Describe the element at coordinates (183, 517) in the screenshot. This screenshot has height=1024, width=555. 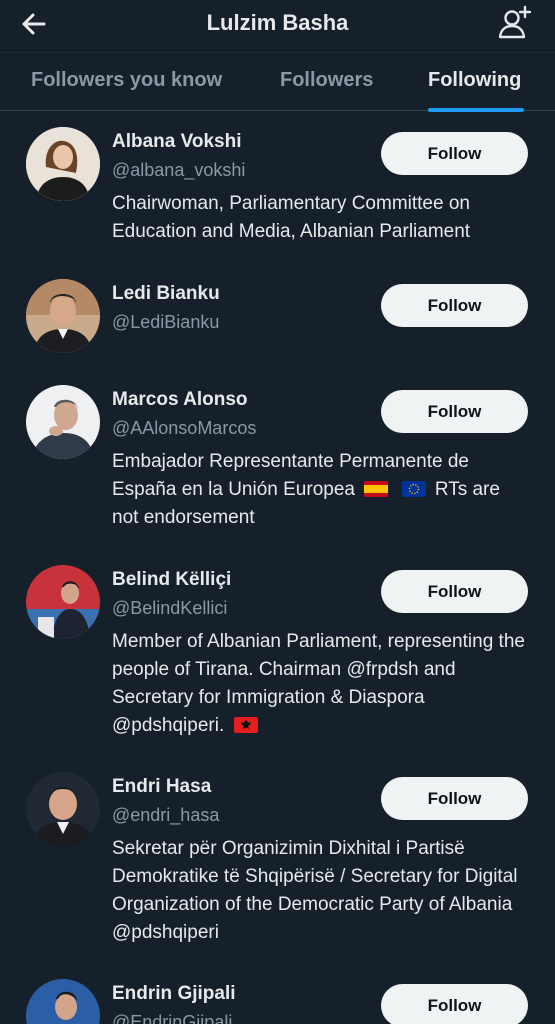
I see `bio-line: not endorsement` at that location.